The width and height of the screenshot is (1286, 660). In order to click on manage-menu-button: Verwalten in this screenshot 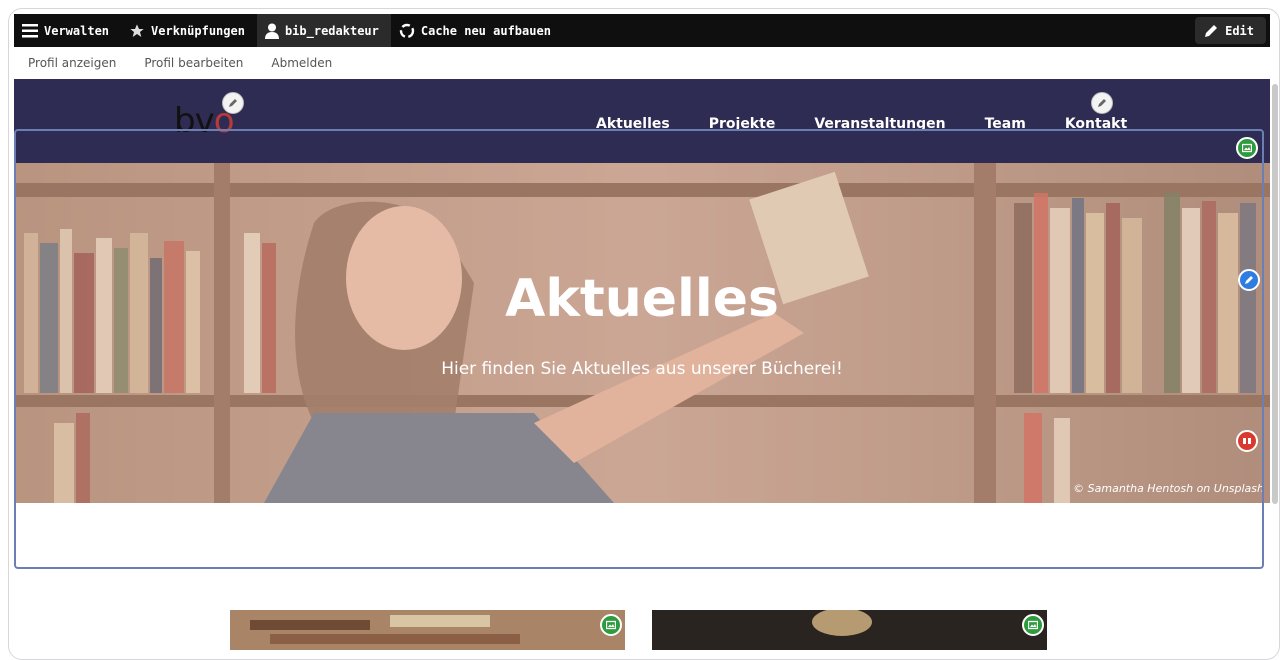, I will do `click(67, 30)`.